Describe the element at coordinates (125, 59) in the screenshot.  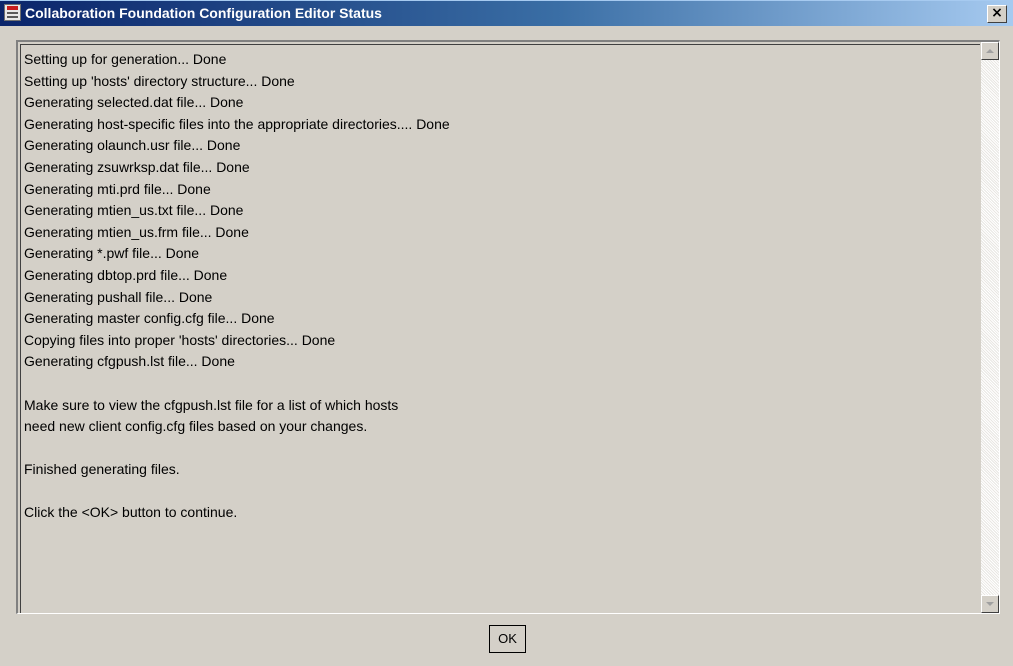
I see `status-line: Setting up for generation... Done` at that location.